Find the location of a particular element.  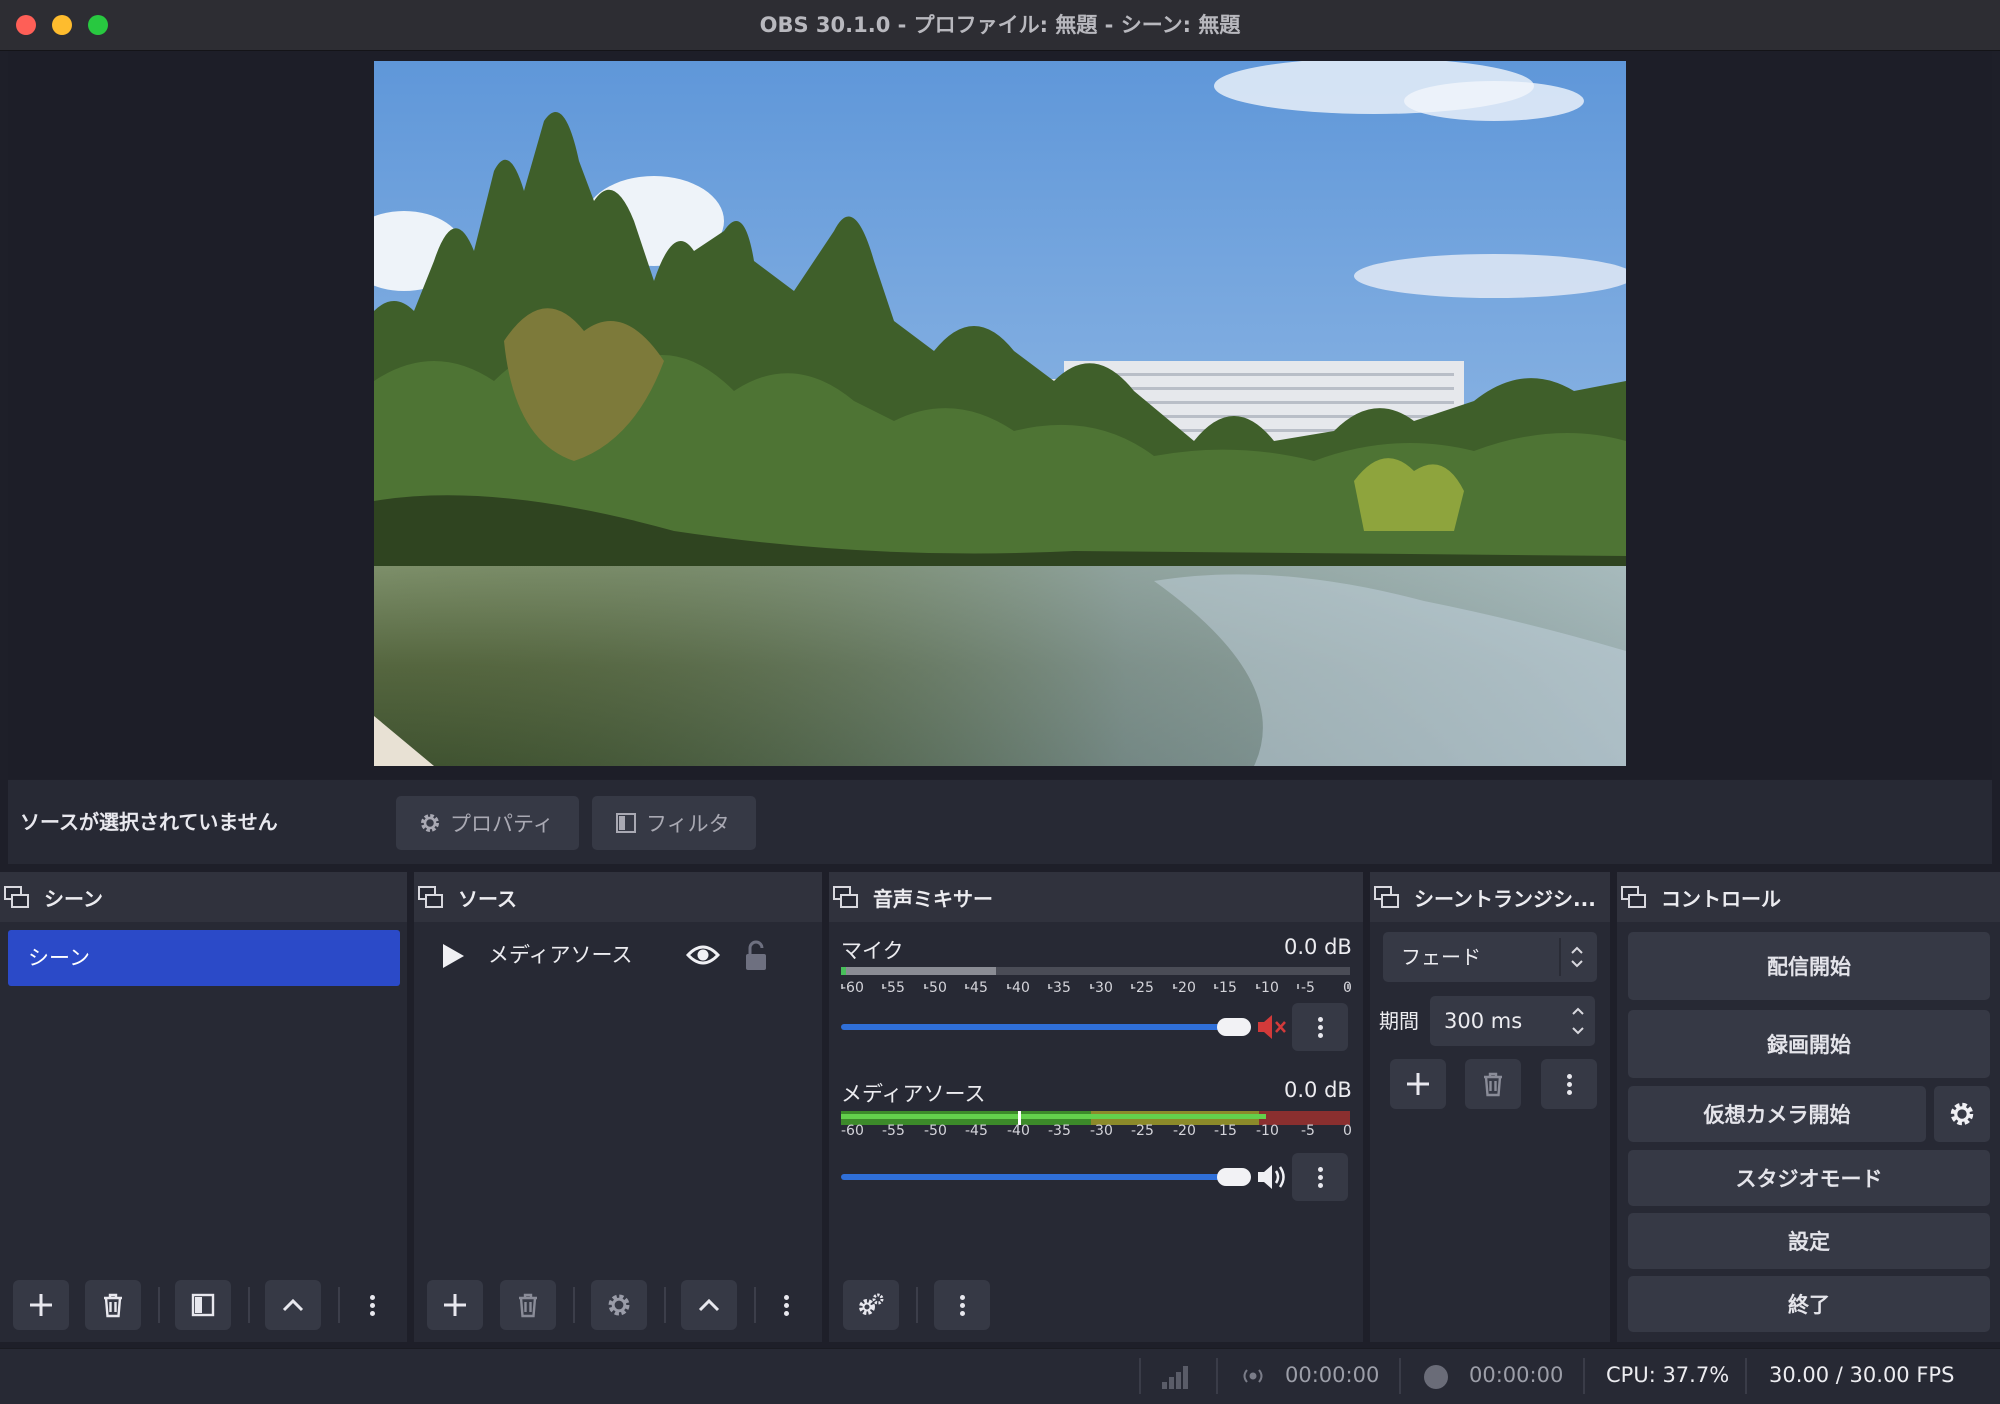

audio-mixer-dock-header: 音声ミキサー is located at coordinates (1096, 897).